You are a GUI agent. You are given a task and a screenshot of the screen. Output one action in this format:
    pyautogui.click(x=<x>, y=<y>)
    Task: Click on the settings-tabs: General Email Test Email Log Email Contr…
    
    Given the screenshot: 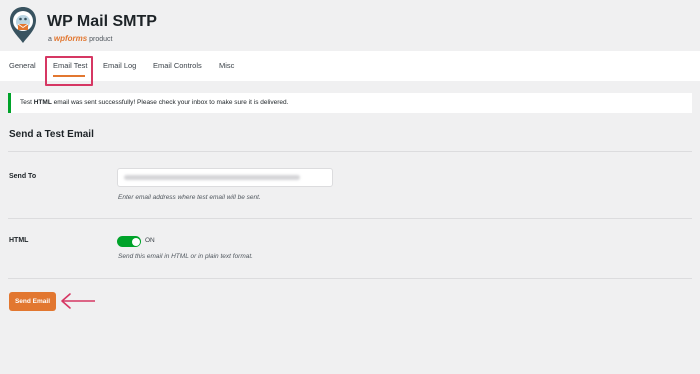 What is the action you would take?
    pyautogui.click(x=350, y=66)
    